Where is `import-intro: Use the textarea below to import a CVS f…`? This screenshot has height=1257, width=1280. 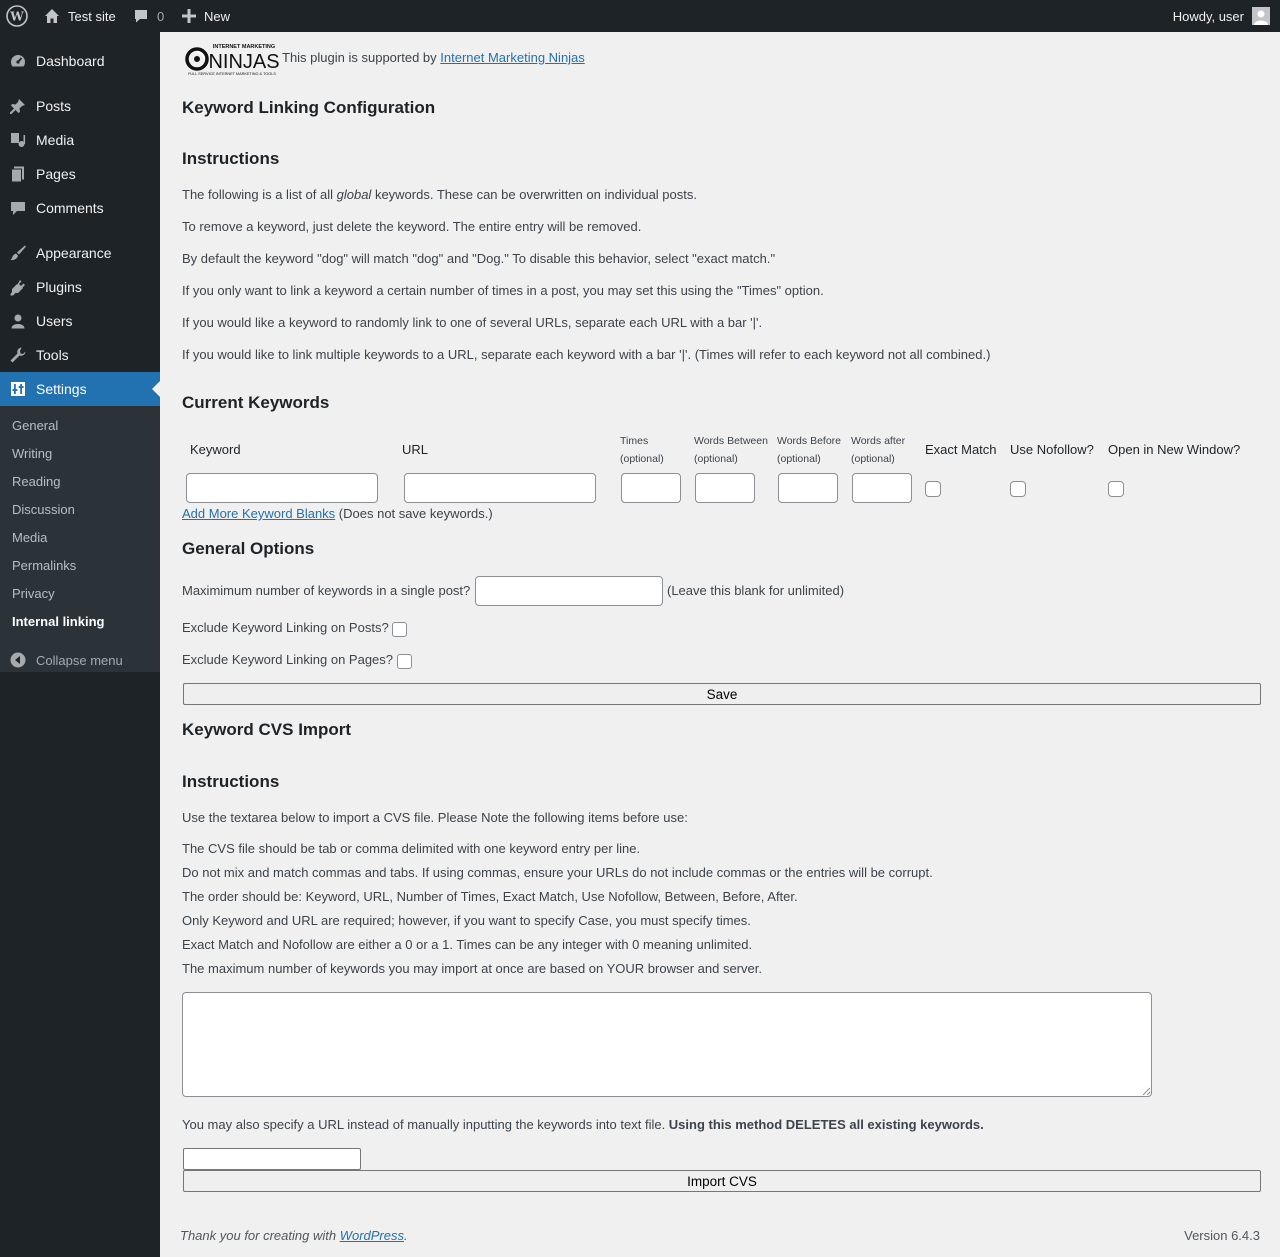 import-intro: Use the textarea below to import a CVS f… is located at coordinates (435, 817).